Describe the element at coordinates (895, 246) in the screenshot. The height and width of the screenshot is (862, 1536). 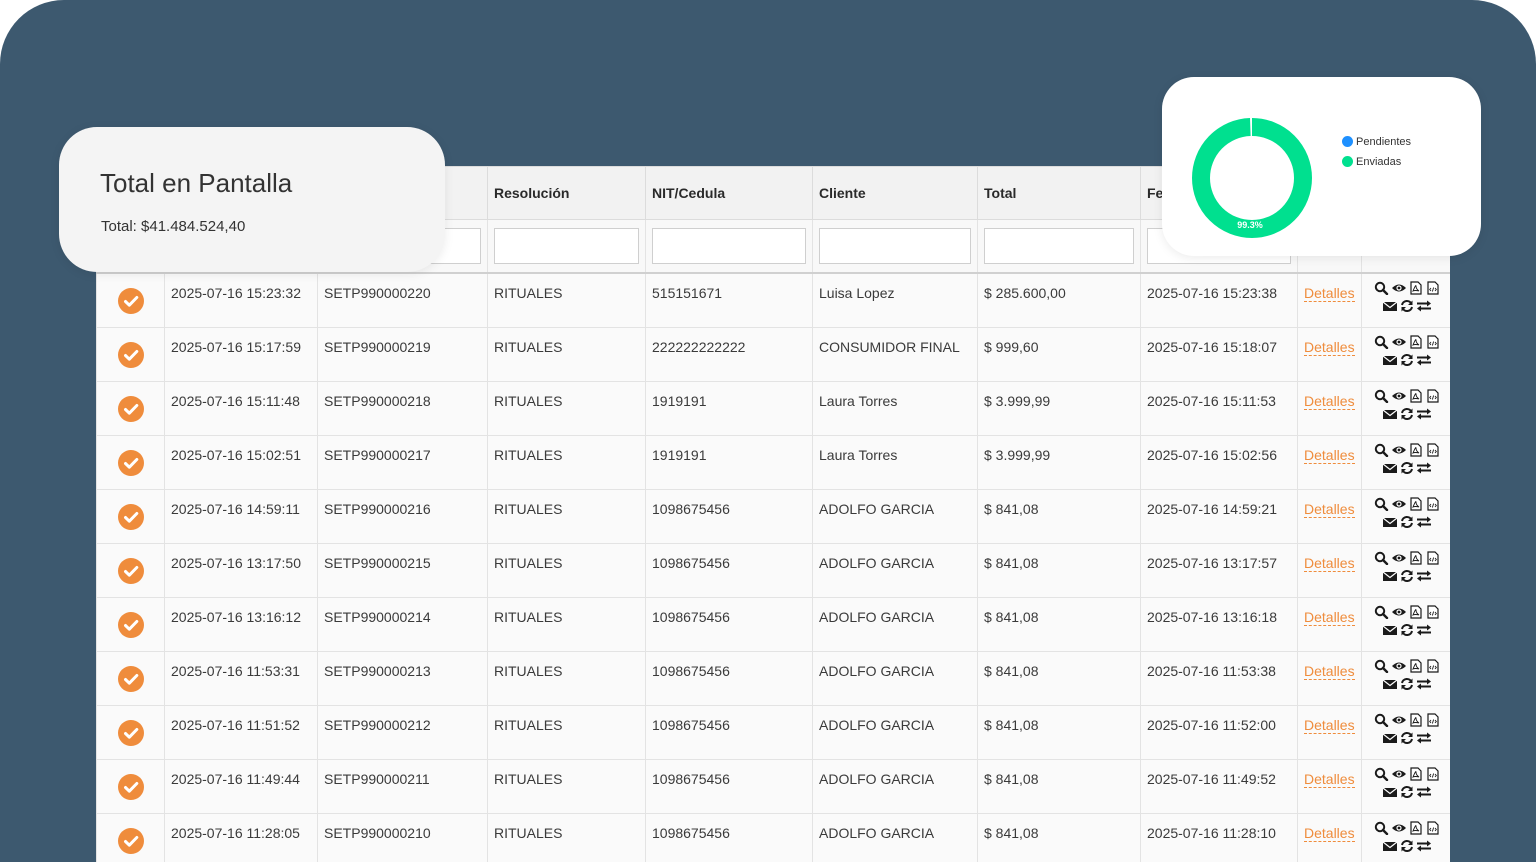
I see `filter-client-input` at that location.